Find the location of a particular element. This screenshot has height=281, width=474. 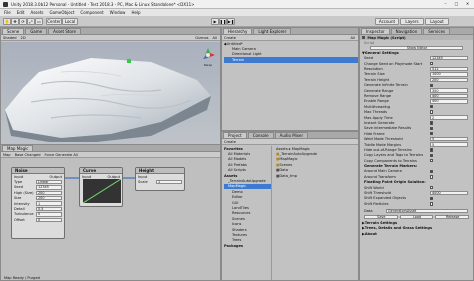

pivot-toggle: Center is located at coordinates (54, 21).